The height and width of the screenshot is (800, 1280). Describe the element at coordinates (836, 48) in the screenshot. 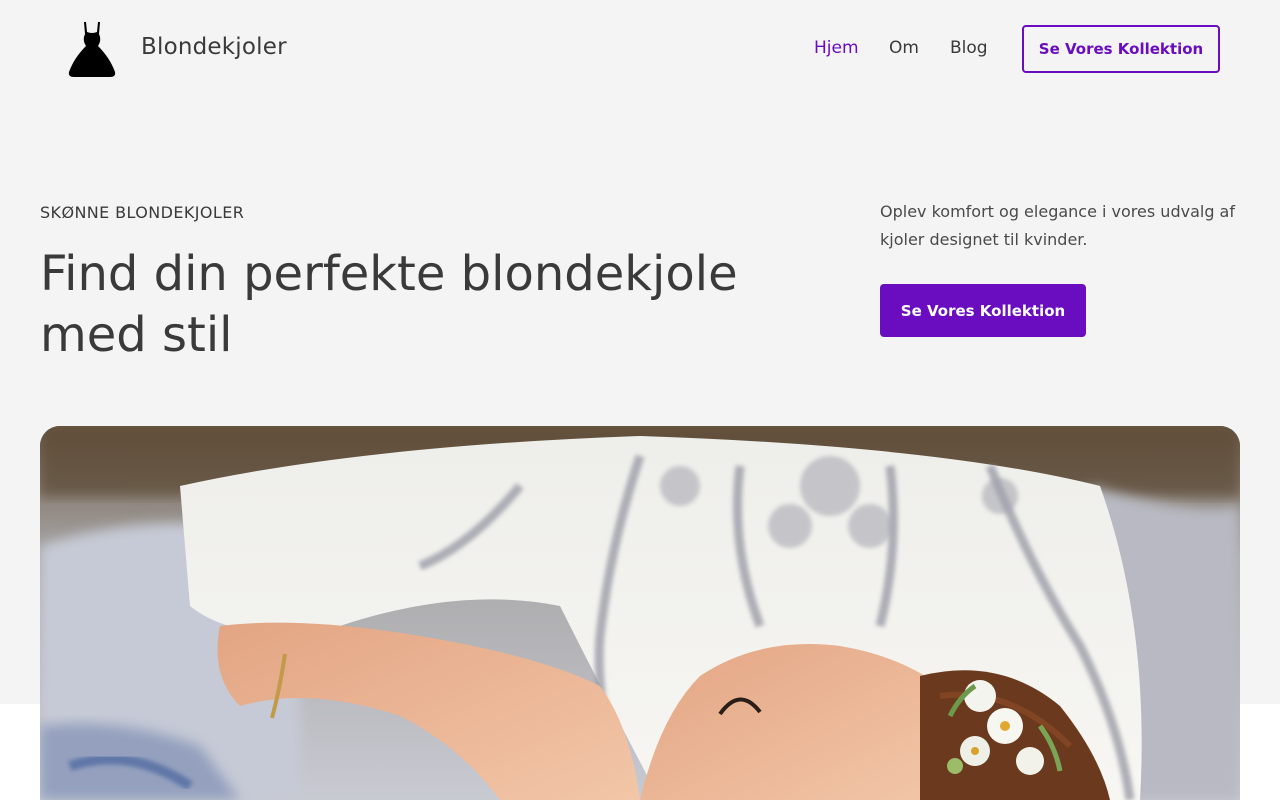

I see `nav-link-hjem: Hjem` at that location.